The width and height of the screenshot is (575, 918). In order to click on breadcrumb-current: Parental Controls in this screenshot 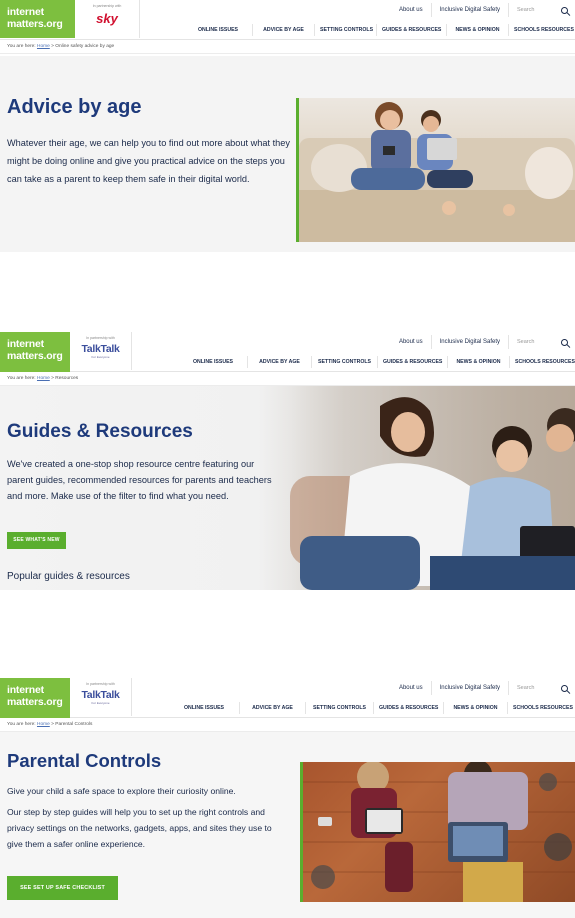, I will do `click(74, 724)`.